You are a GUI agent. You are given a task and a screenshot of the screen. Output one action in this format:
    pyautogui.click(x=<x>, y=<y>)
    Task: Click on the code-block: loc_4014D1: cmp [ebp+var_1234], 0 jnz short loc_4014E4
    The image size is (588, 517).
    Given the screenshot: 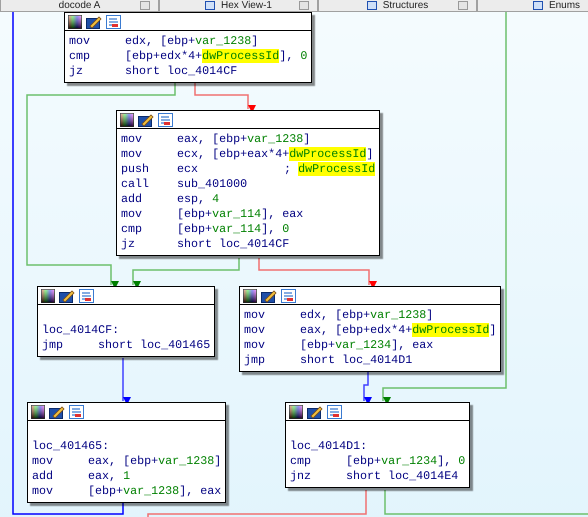 What is the action you would take?
    pyautogui.click(x=377, y=445)
    